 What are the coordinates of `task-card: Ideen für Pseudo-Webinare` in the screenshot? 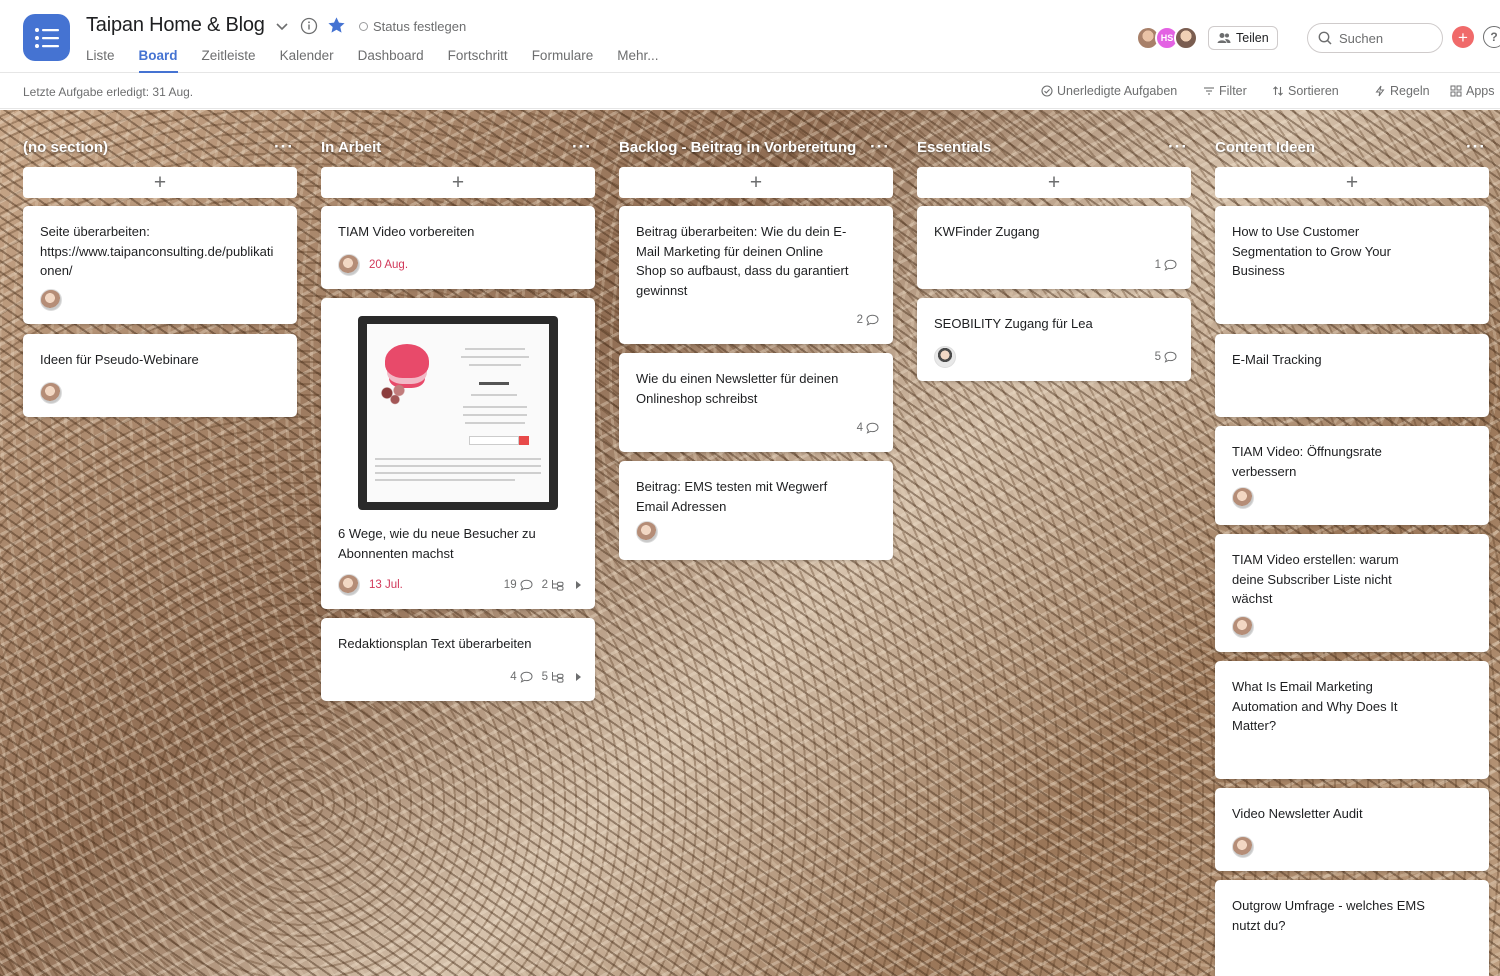 It's located at (160, 375).